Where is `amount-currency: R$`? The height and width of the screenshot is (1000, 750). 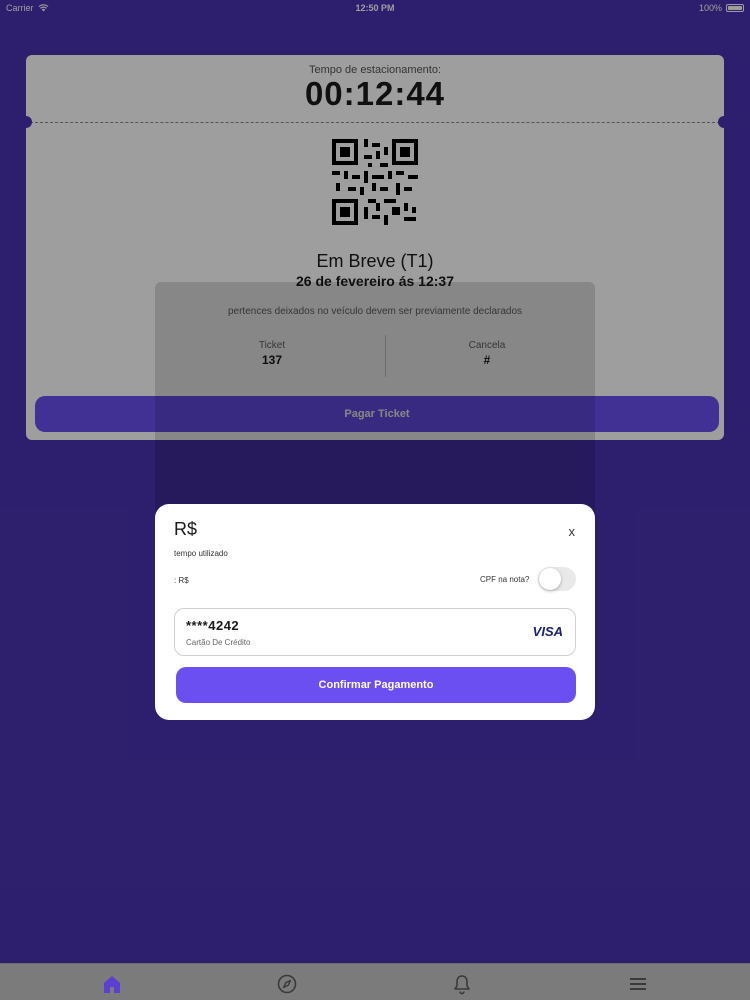 amount-currency: R$ is located at coordinates (186, 529).